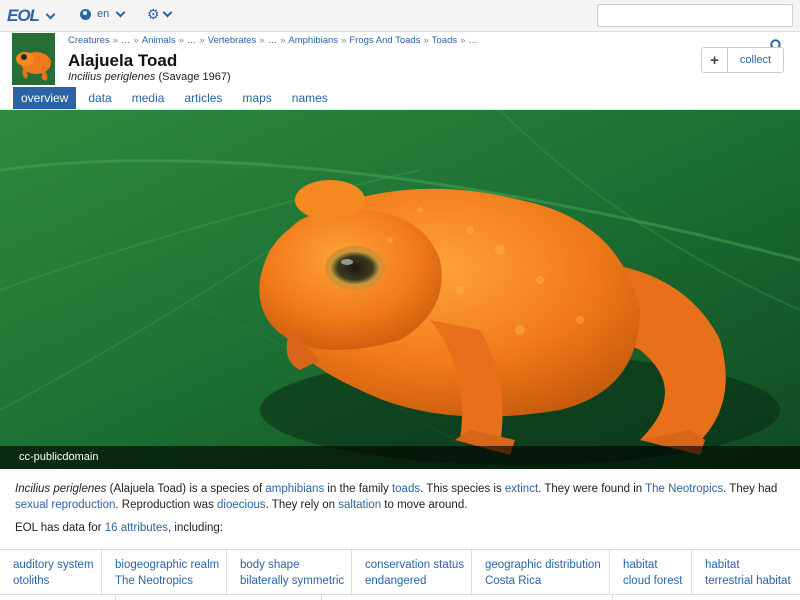 Image resolution: width=800 pixels, height=600 pixels. I want to click on attribute-key: auditory system, so click(53, 565).